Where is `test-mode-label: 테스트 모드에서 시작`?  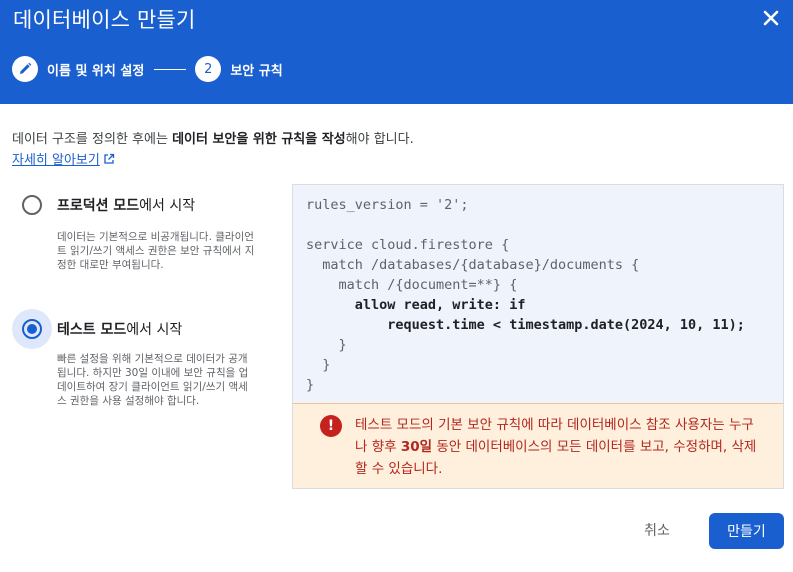 test-mode-label: 테스트 모드에서 시작 is located at coordinates (119, 329).